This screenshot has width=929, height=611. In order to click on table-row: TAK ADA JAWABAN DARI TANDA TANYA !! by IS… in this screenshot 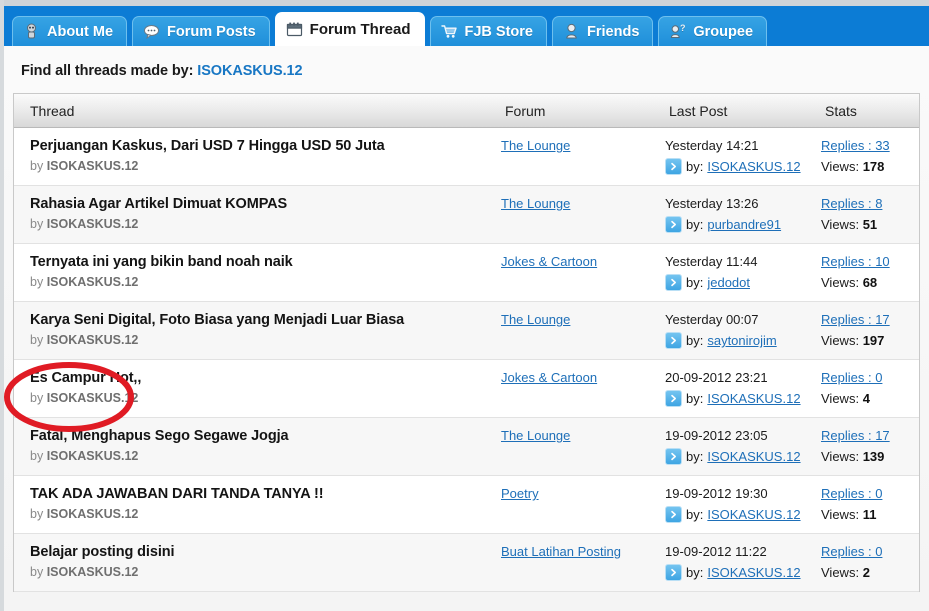, I will do `click(466, 505)`.